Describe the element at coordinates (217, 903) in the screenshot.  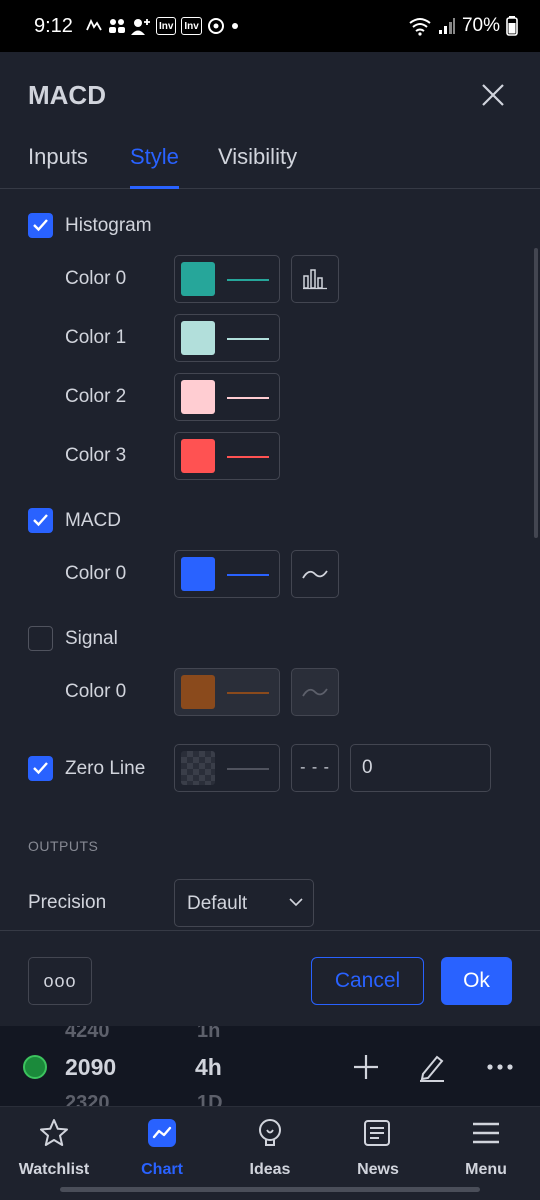
I see `precision-value: Default` at that location.